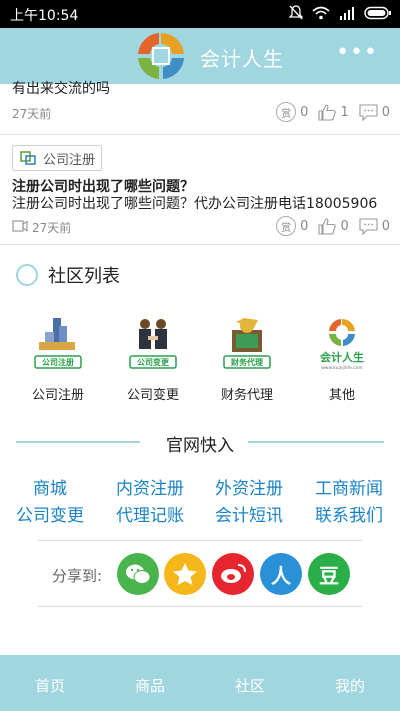 Image resolution: width=400 pixels, height=711 pixels. I want to click on company-change-icon: 公司变更, so click(153, 344).